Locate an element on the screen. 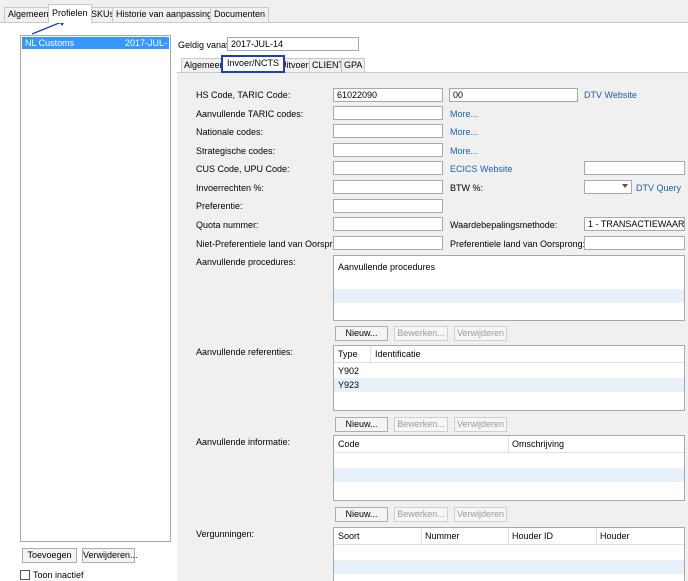 This screenshot has height=581, width=688. valuation-method-label: Waardebepalingsmethode: is located at coordinates (504, 225).